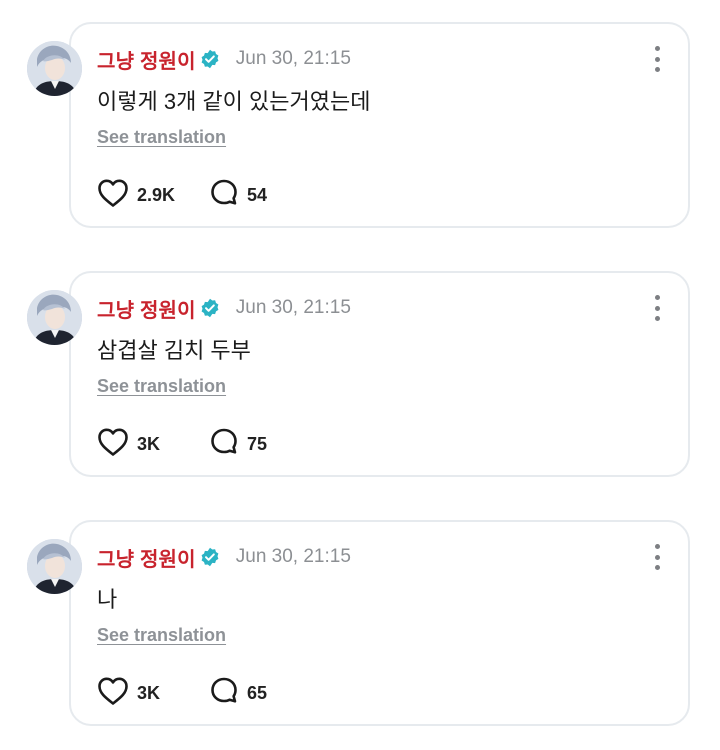  What do you see at coordinates (257, 194) in the screenshot?
I see `reply-count: 54` at bounding box center [257, 194].